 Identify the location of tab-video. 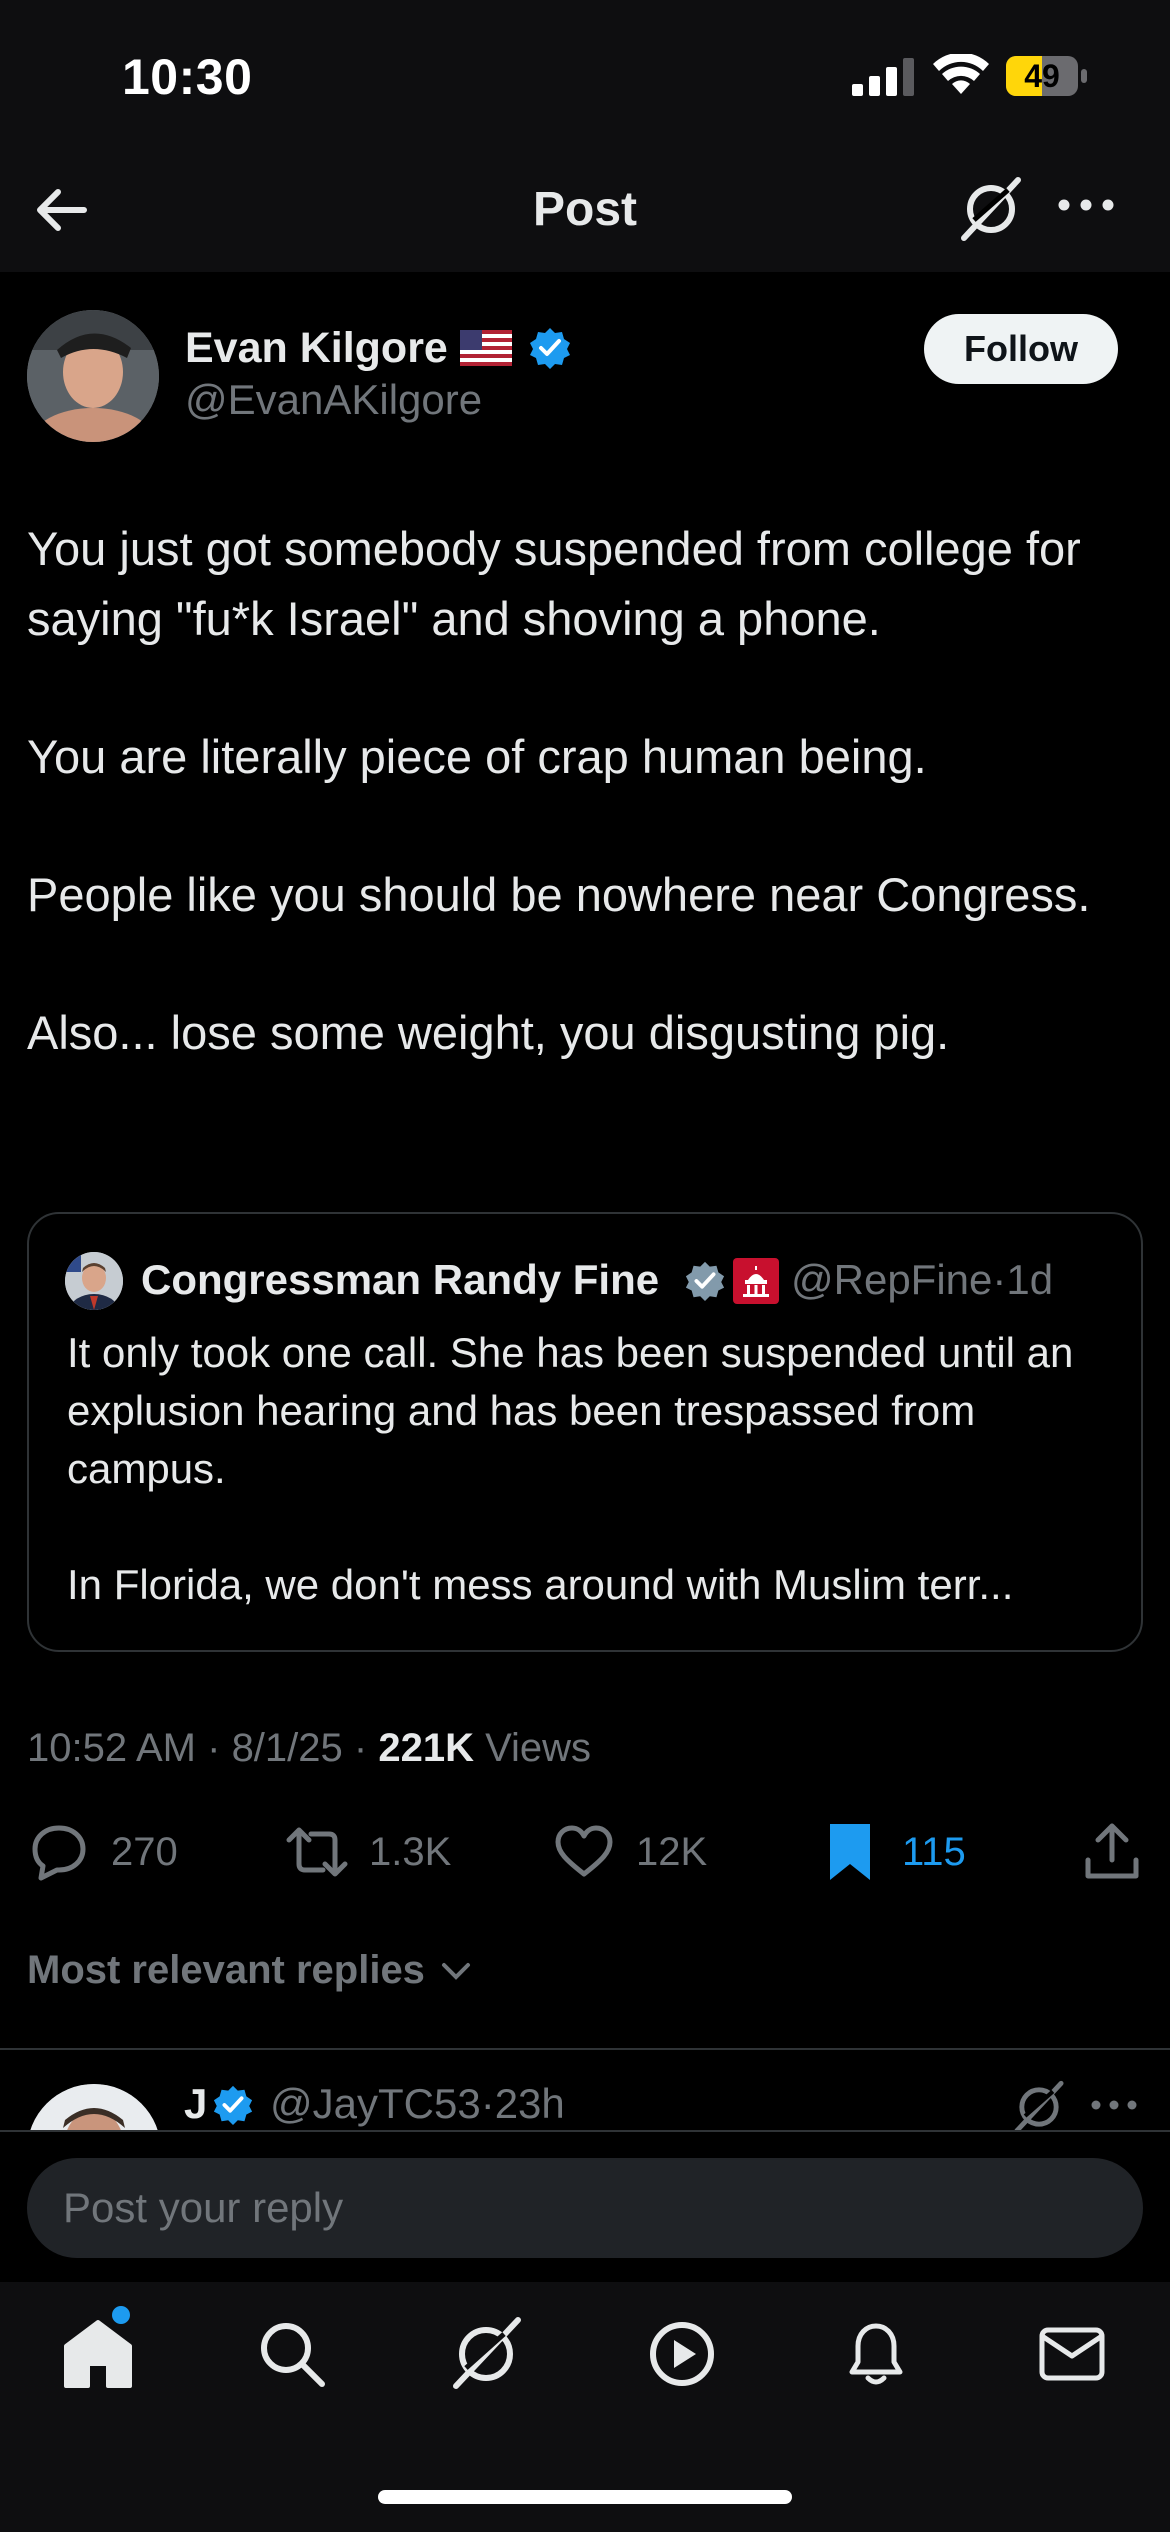
(682, 2354).